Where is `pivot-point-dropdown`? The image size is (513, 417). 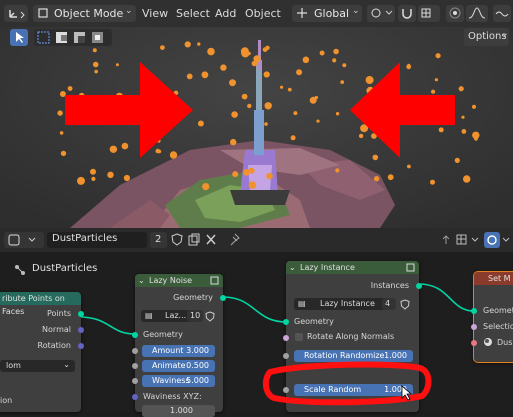
pivot-point-dropdown is located at coordinates (381, 13).